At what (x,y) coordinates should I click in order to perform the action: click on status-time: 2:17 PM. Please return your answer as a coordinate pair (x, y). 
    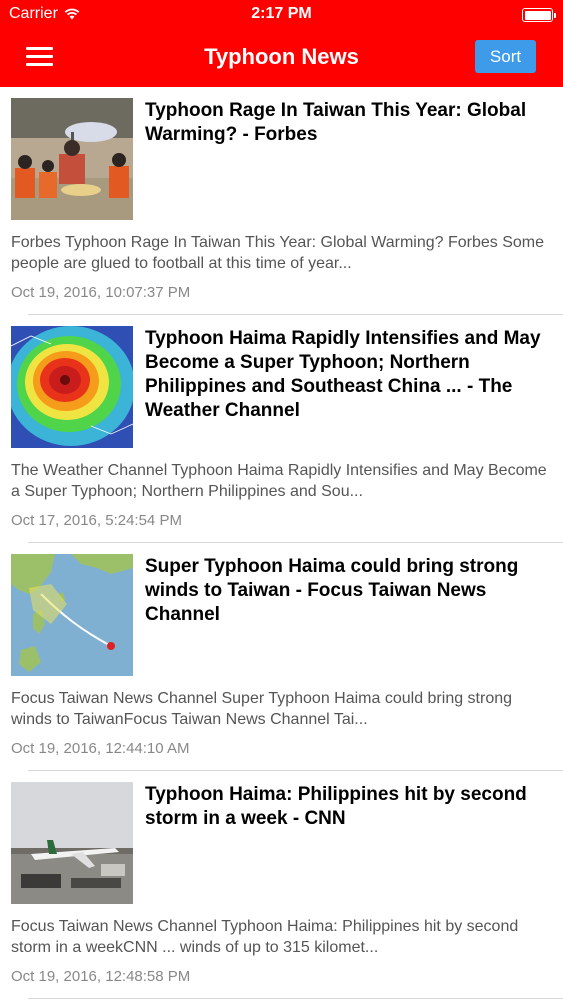
    Looking at the image, I should click on (281, 13).